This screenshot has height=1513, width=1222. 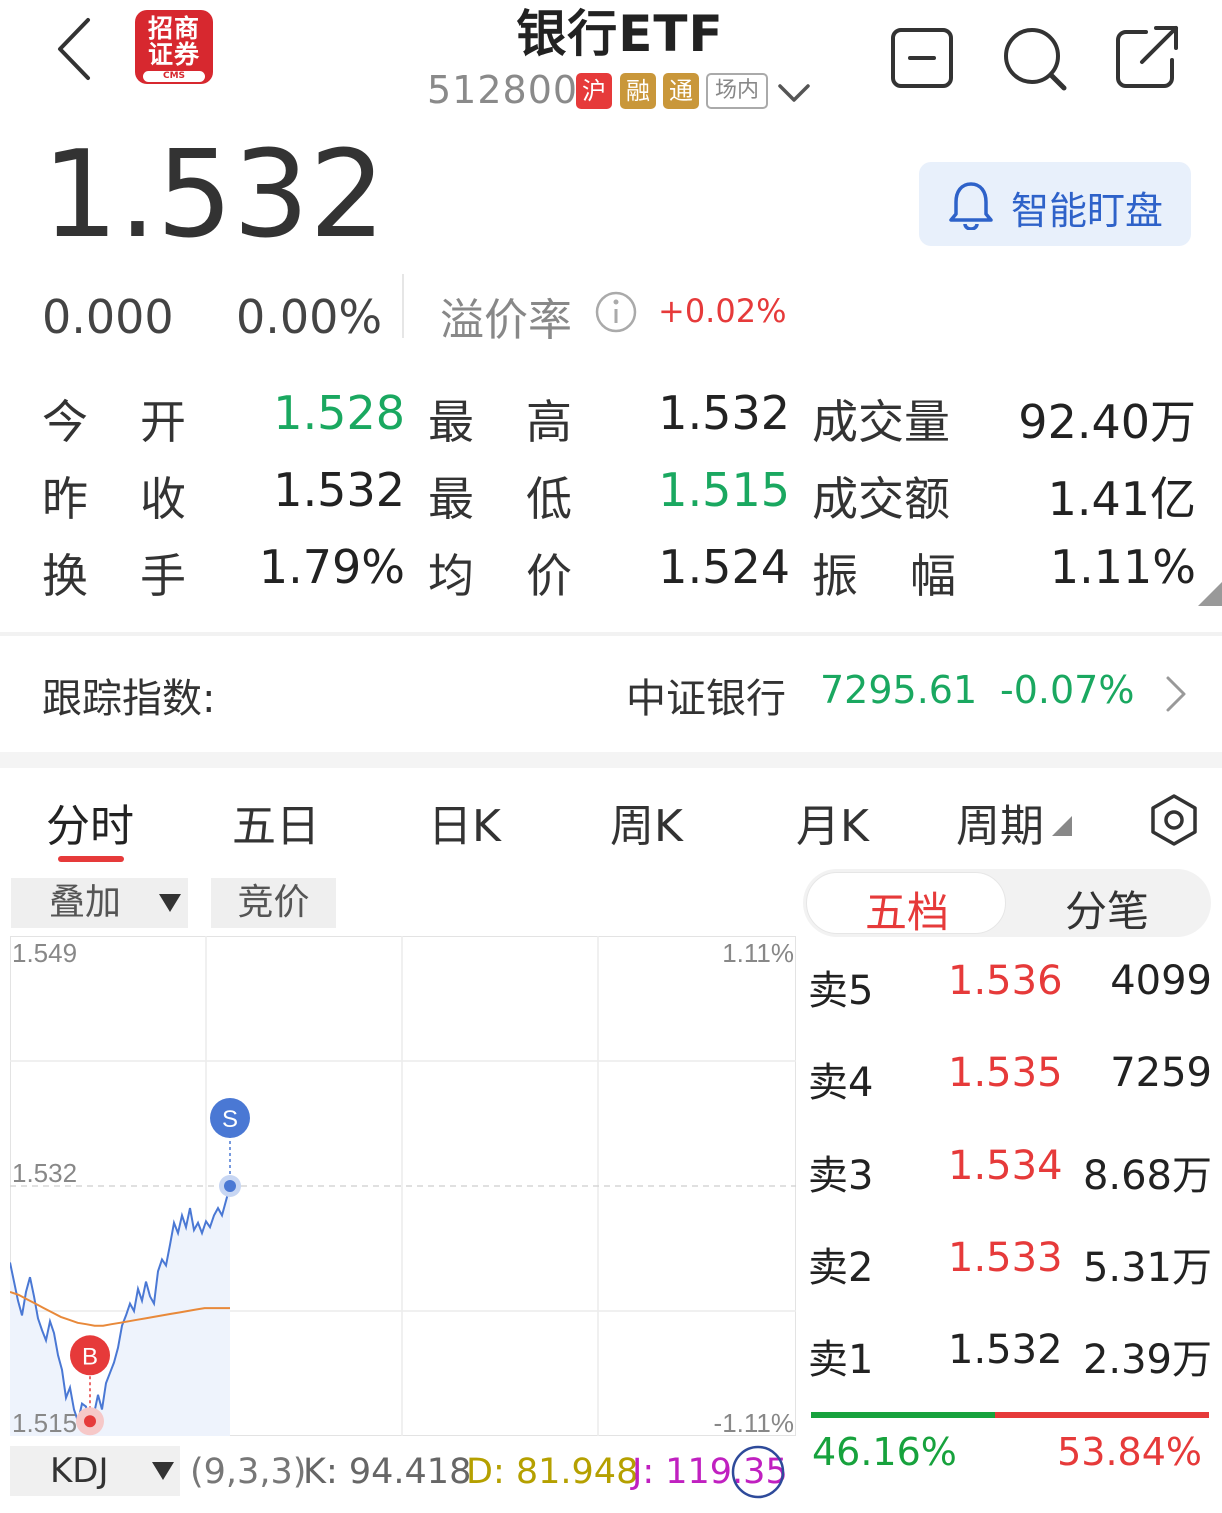 What do you see at coordinates (1161, 1073) in the screenshot?
I see `ask-volume: 7259` at bounding box center [1161, 1073].